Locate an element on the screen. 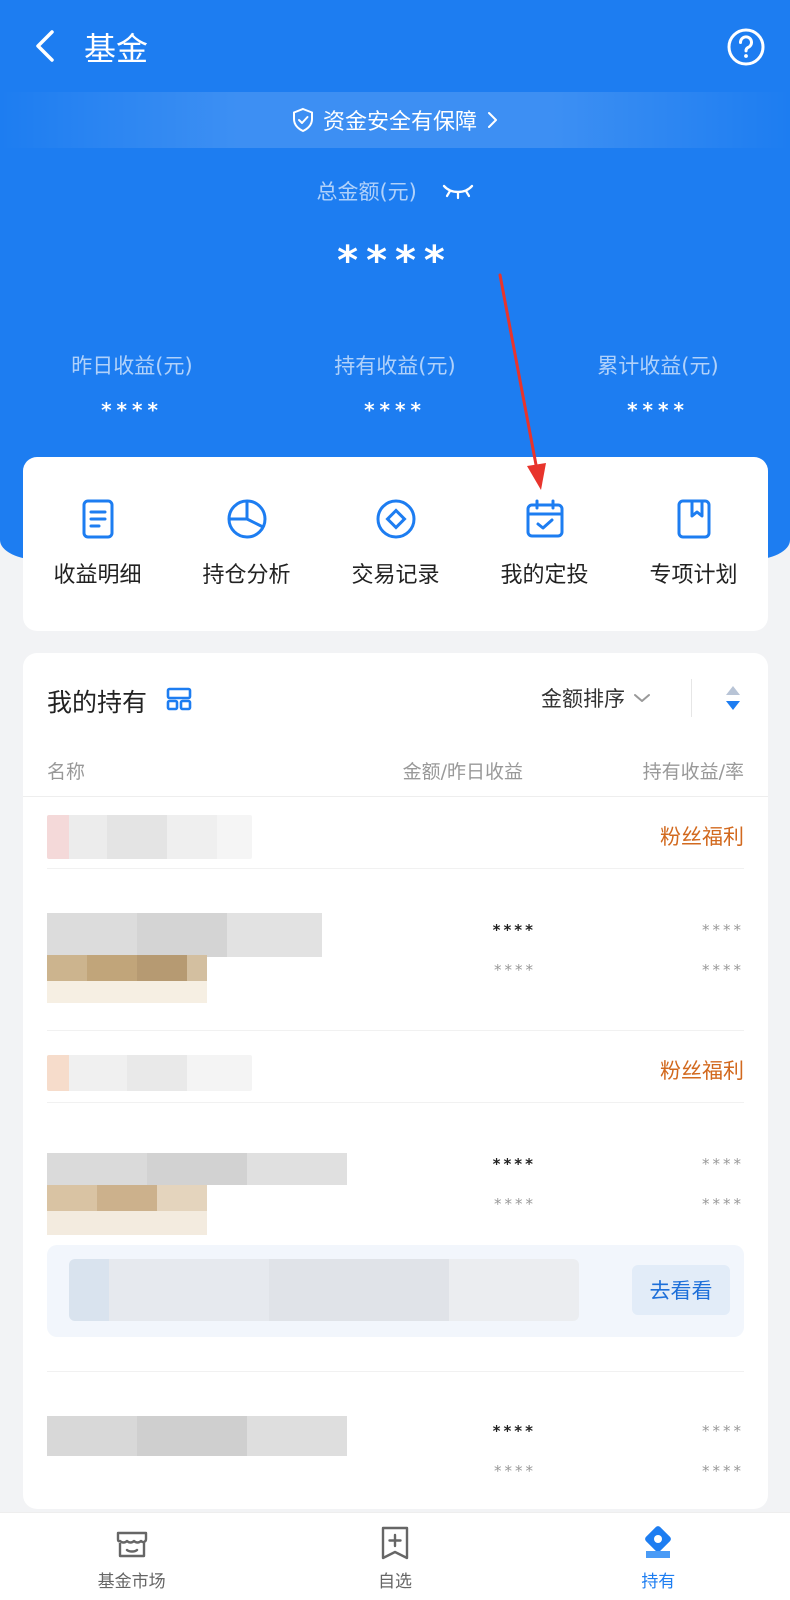  total-label-text: 总金额(元) is located at coordinates (366, 192).